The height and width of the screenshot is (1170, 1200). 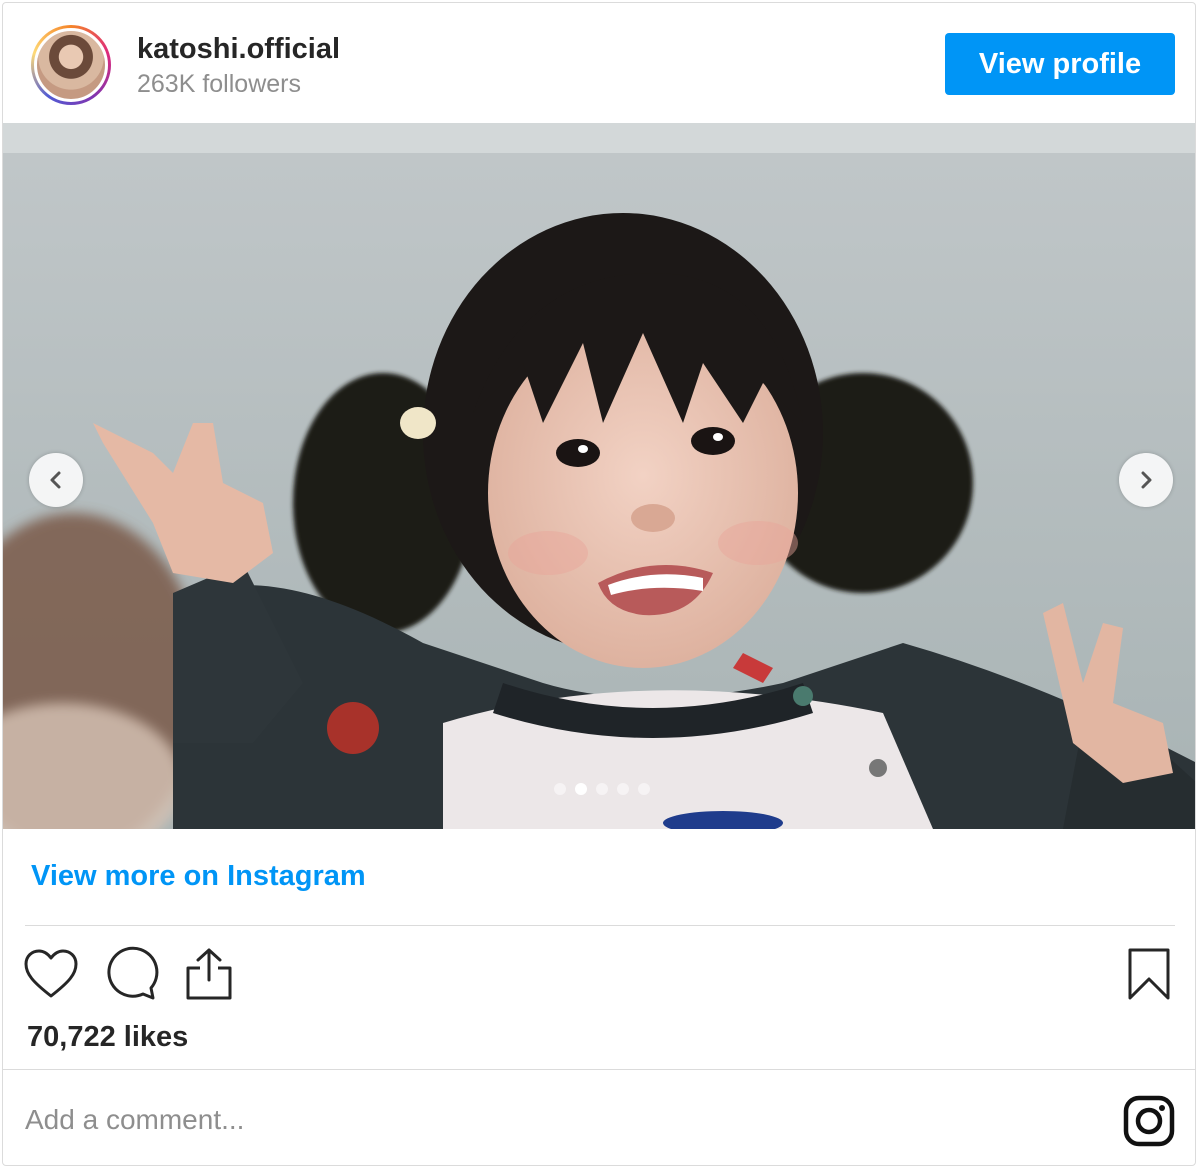 I want to click on view-profile-button: View profile, so click(x=1060, y=64).